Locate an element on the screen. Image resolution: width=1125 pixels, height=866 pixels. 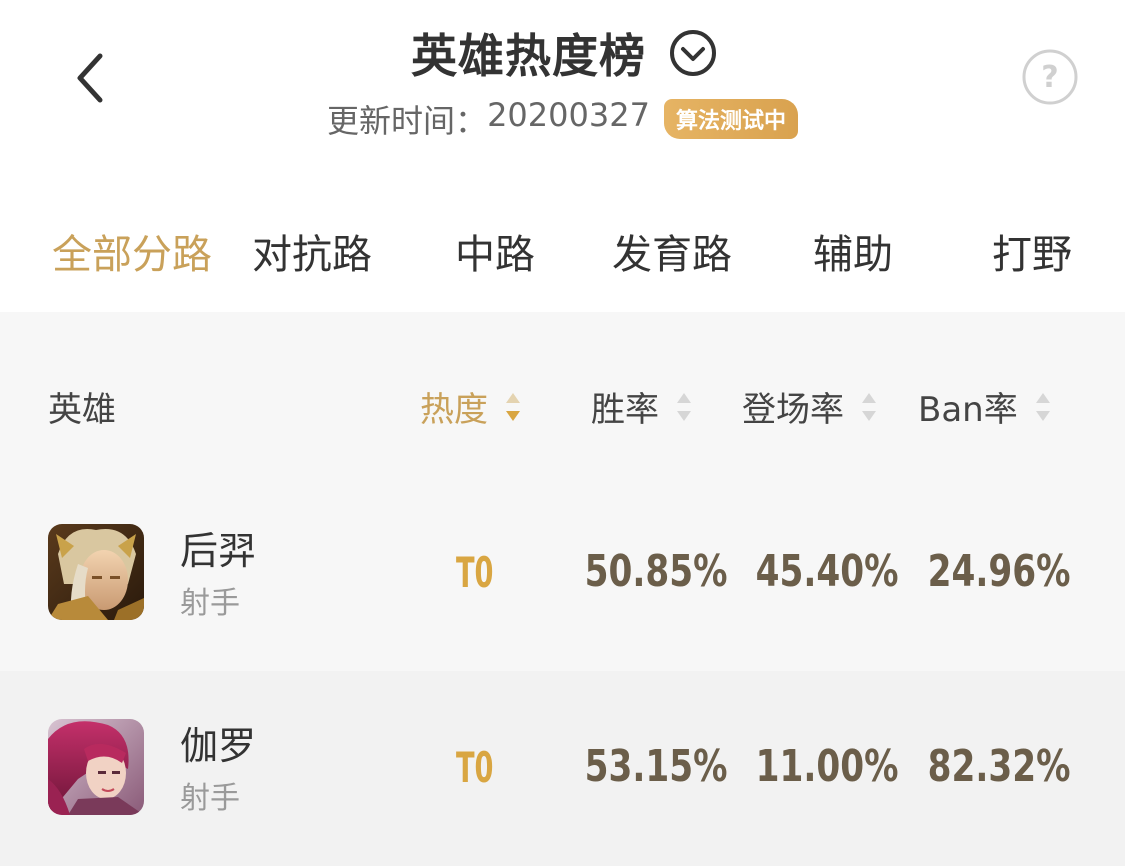
hero-ban-rate: 24.96% is located at coordinates (999, 571).